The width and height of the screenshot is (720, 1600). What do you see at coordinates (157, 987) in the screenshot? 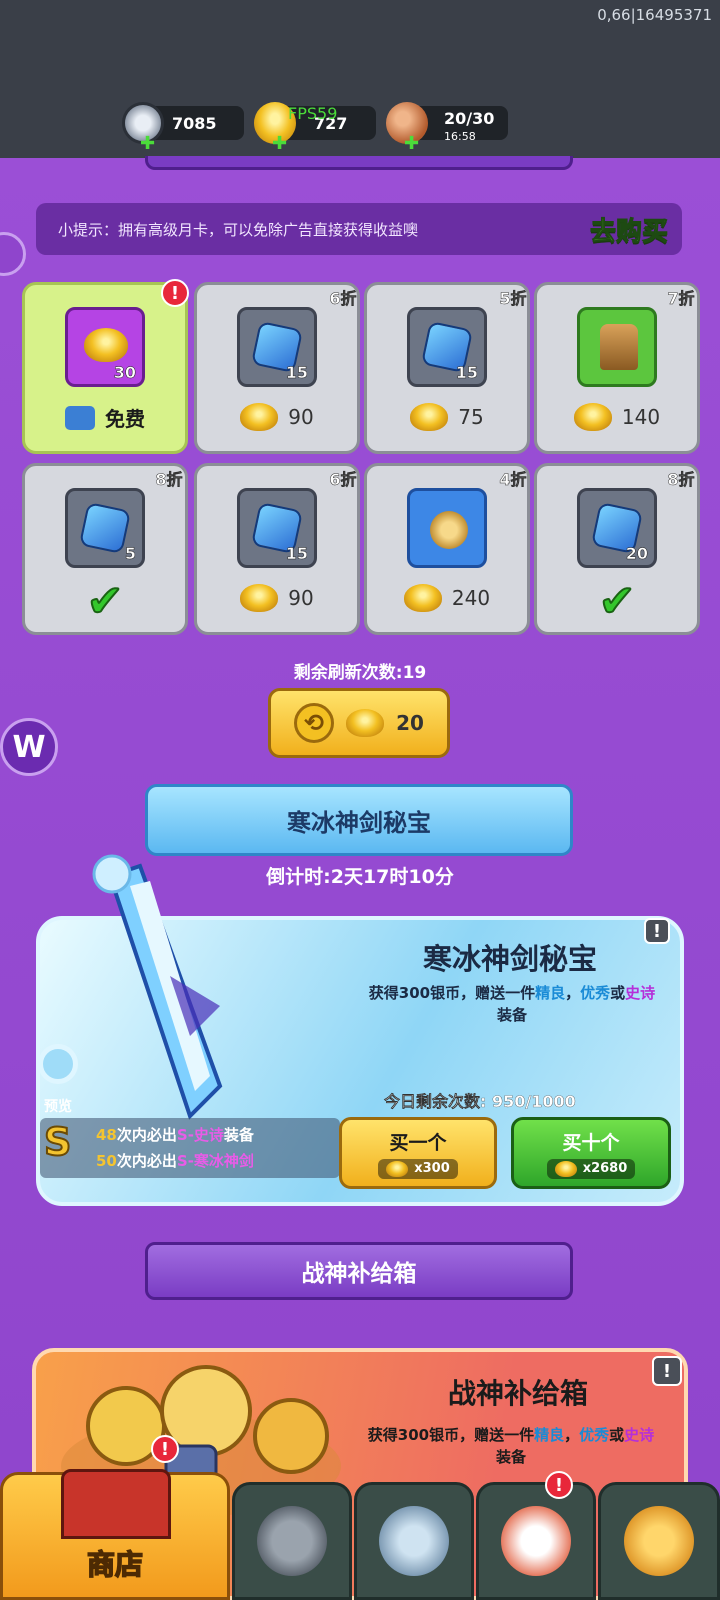
I see `ice-sword-icon` at bounding box center [157, 987].